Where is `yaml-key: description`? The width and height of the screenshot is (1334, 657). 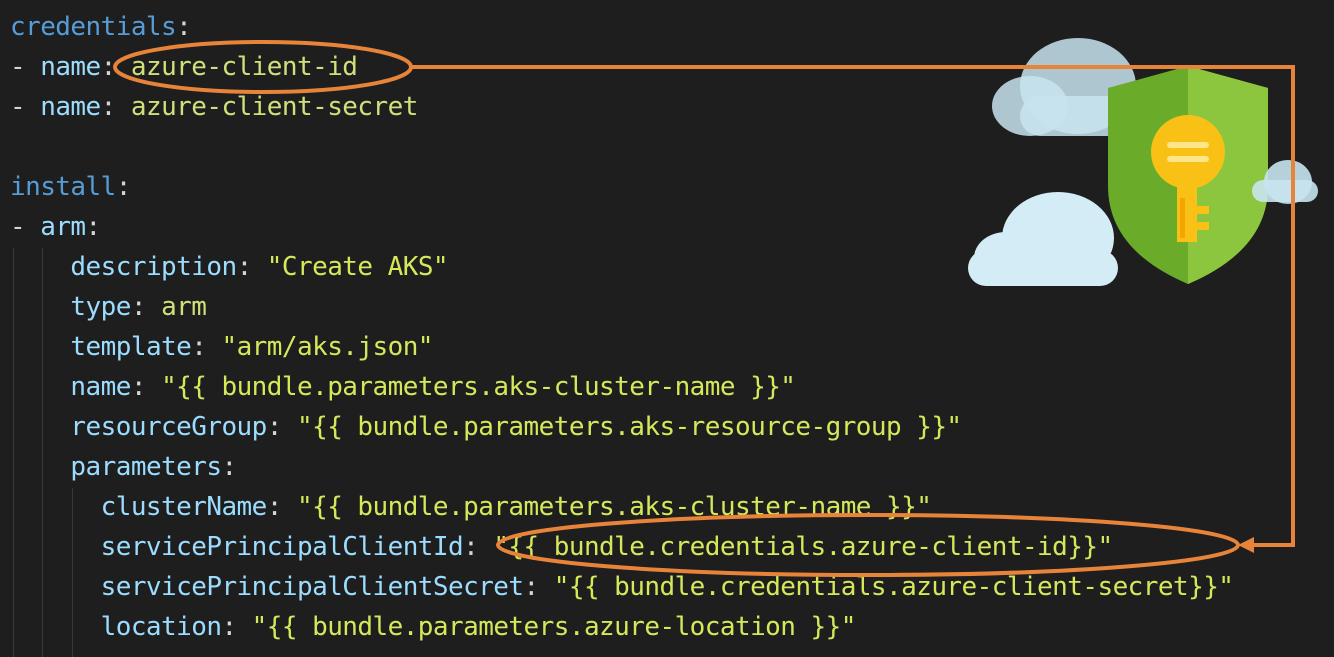
yaml-key: description is located at coordinates (153, 267).